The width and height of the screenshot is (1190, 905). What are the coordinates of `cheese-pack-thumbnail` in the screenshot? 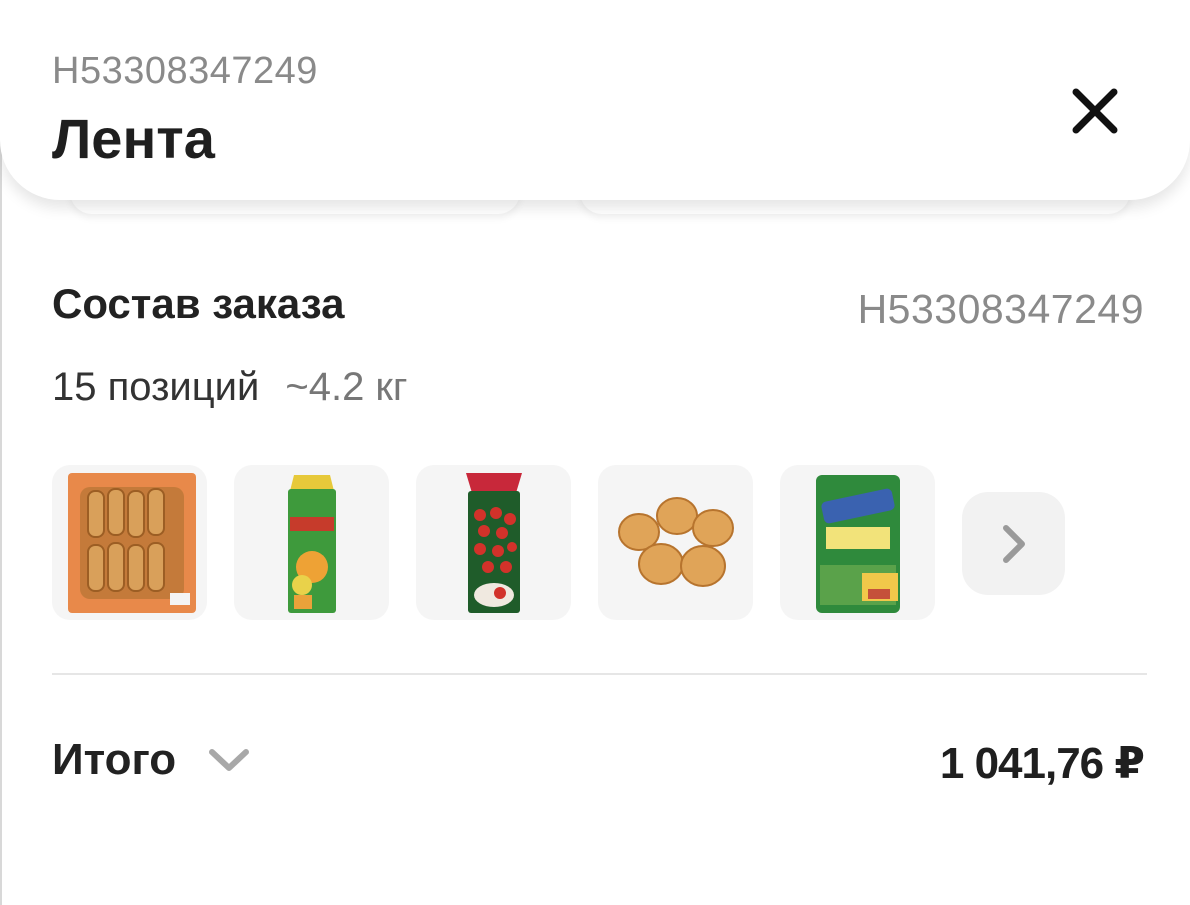 It's located at (857, 542).